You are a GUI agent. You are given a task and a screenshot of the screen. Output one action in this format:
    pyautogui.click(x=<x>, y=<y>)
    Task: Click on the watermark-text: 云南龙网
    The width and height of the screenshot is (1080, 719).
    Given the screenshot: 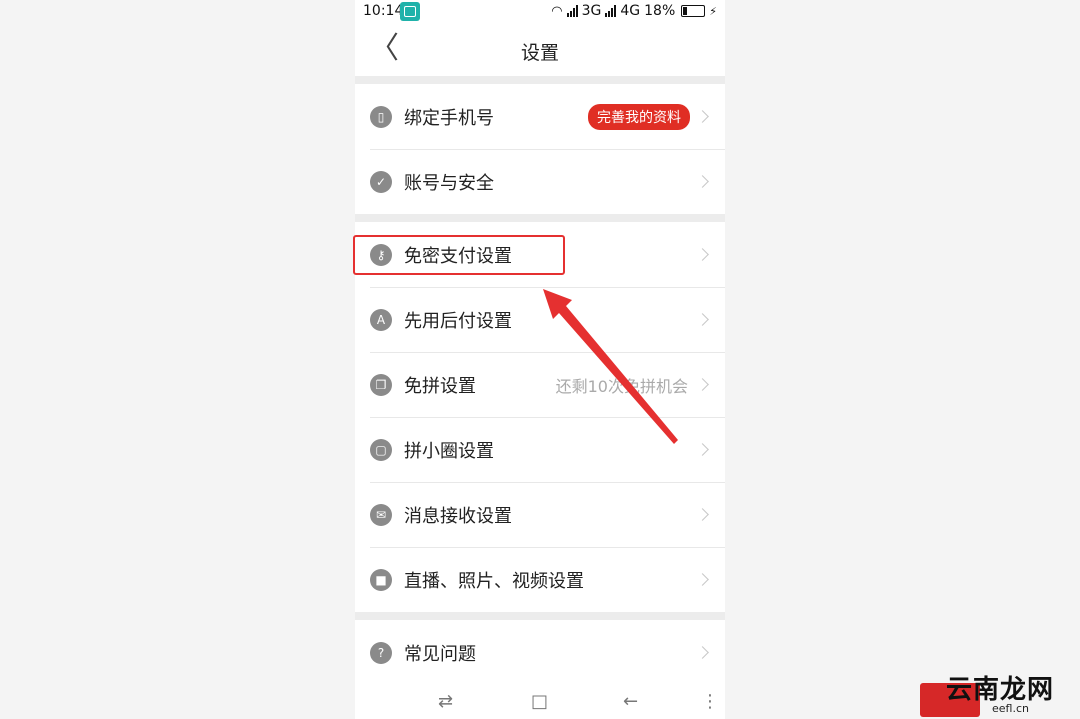 What is the action you would take?
    pyautogui.click(x=1000, y=690)
    